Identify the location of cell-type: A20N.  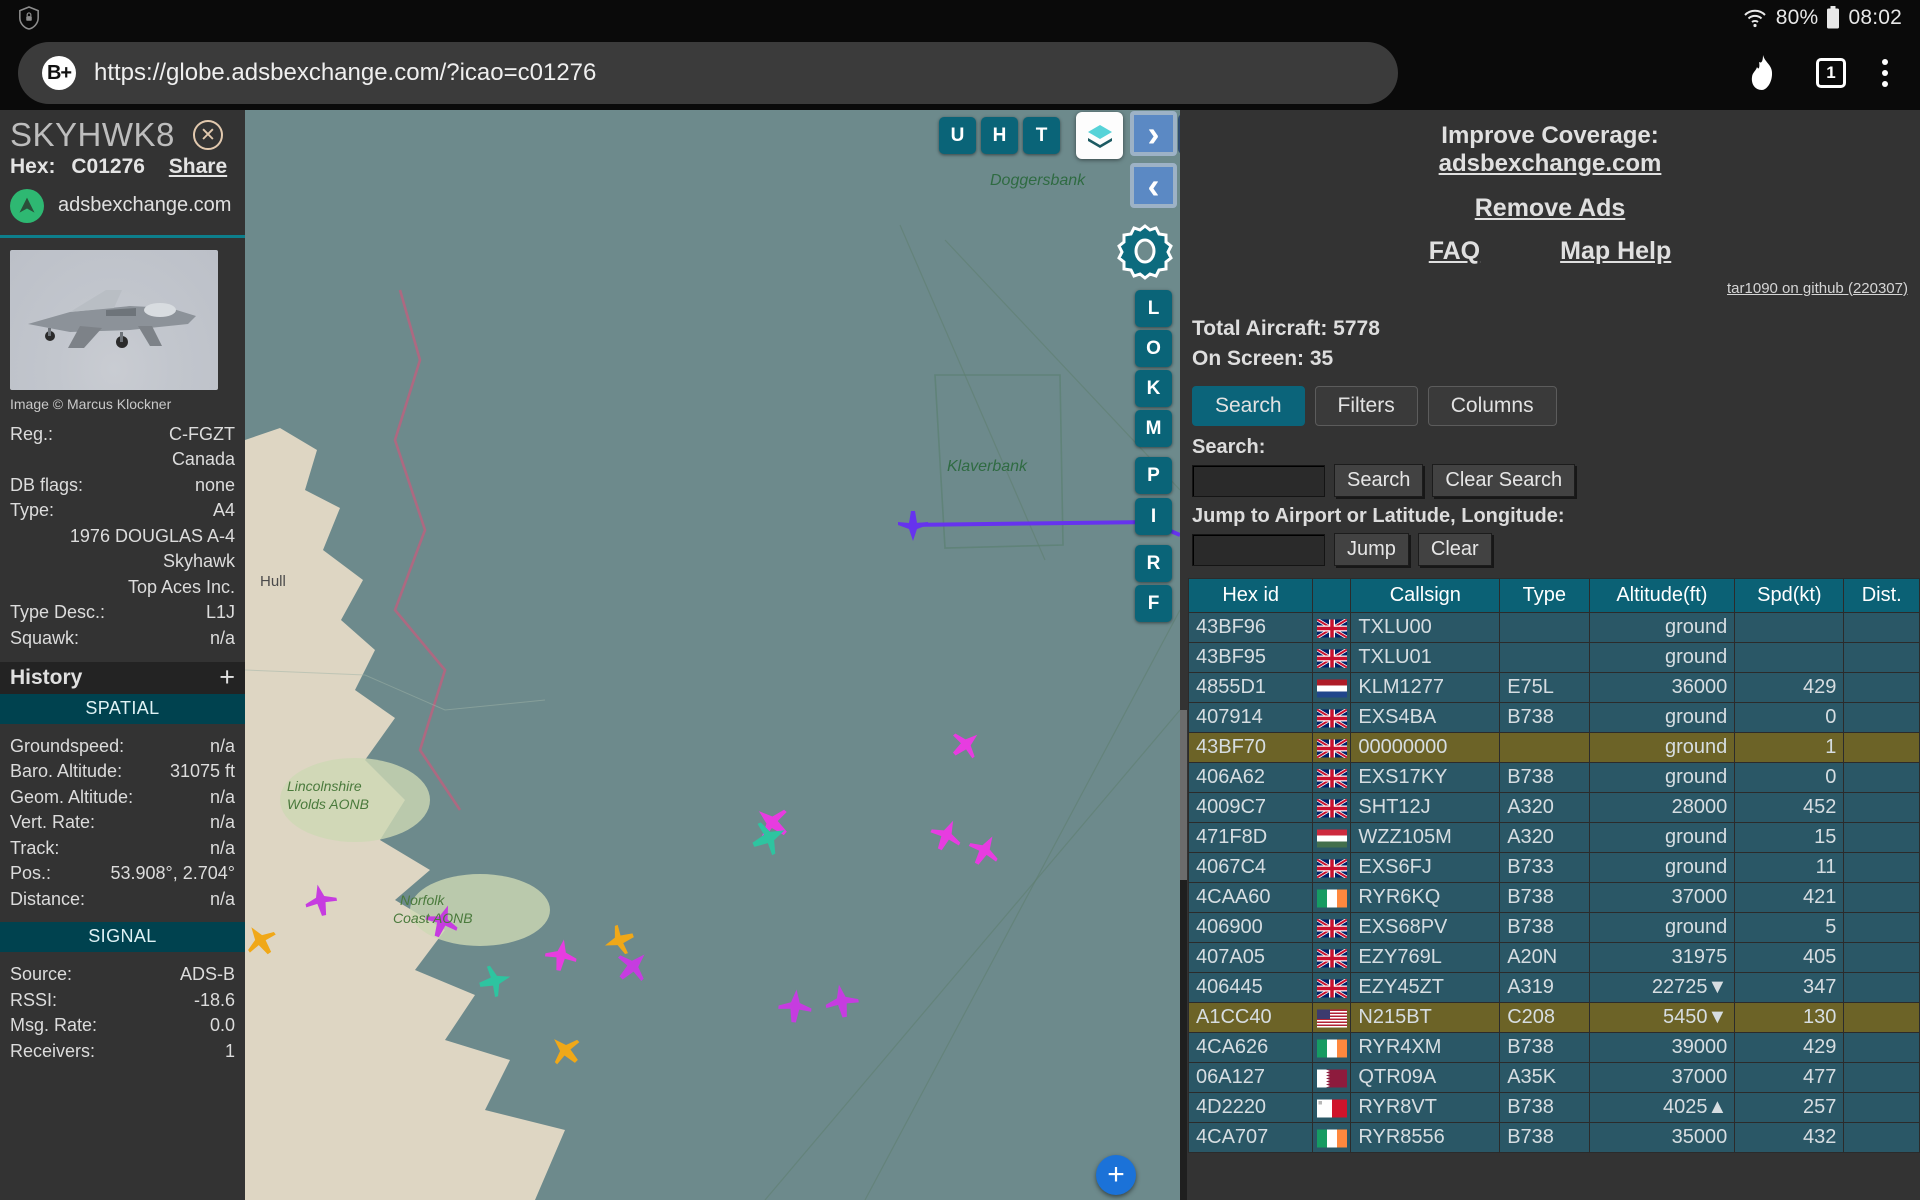
(1544, 958).